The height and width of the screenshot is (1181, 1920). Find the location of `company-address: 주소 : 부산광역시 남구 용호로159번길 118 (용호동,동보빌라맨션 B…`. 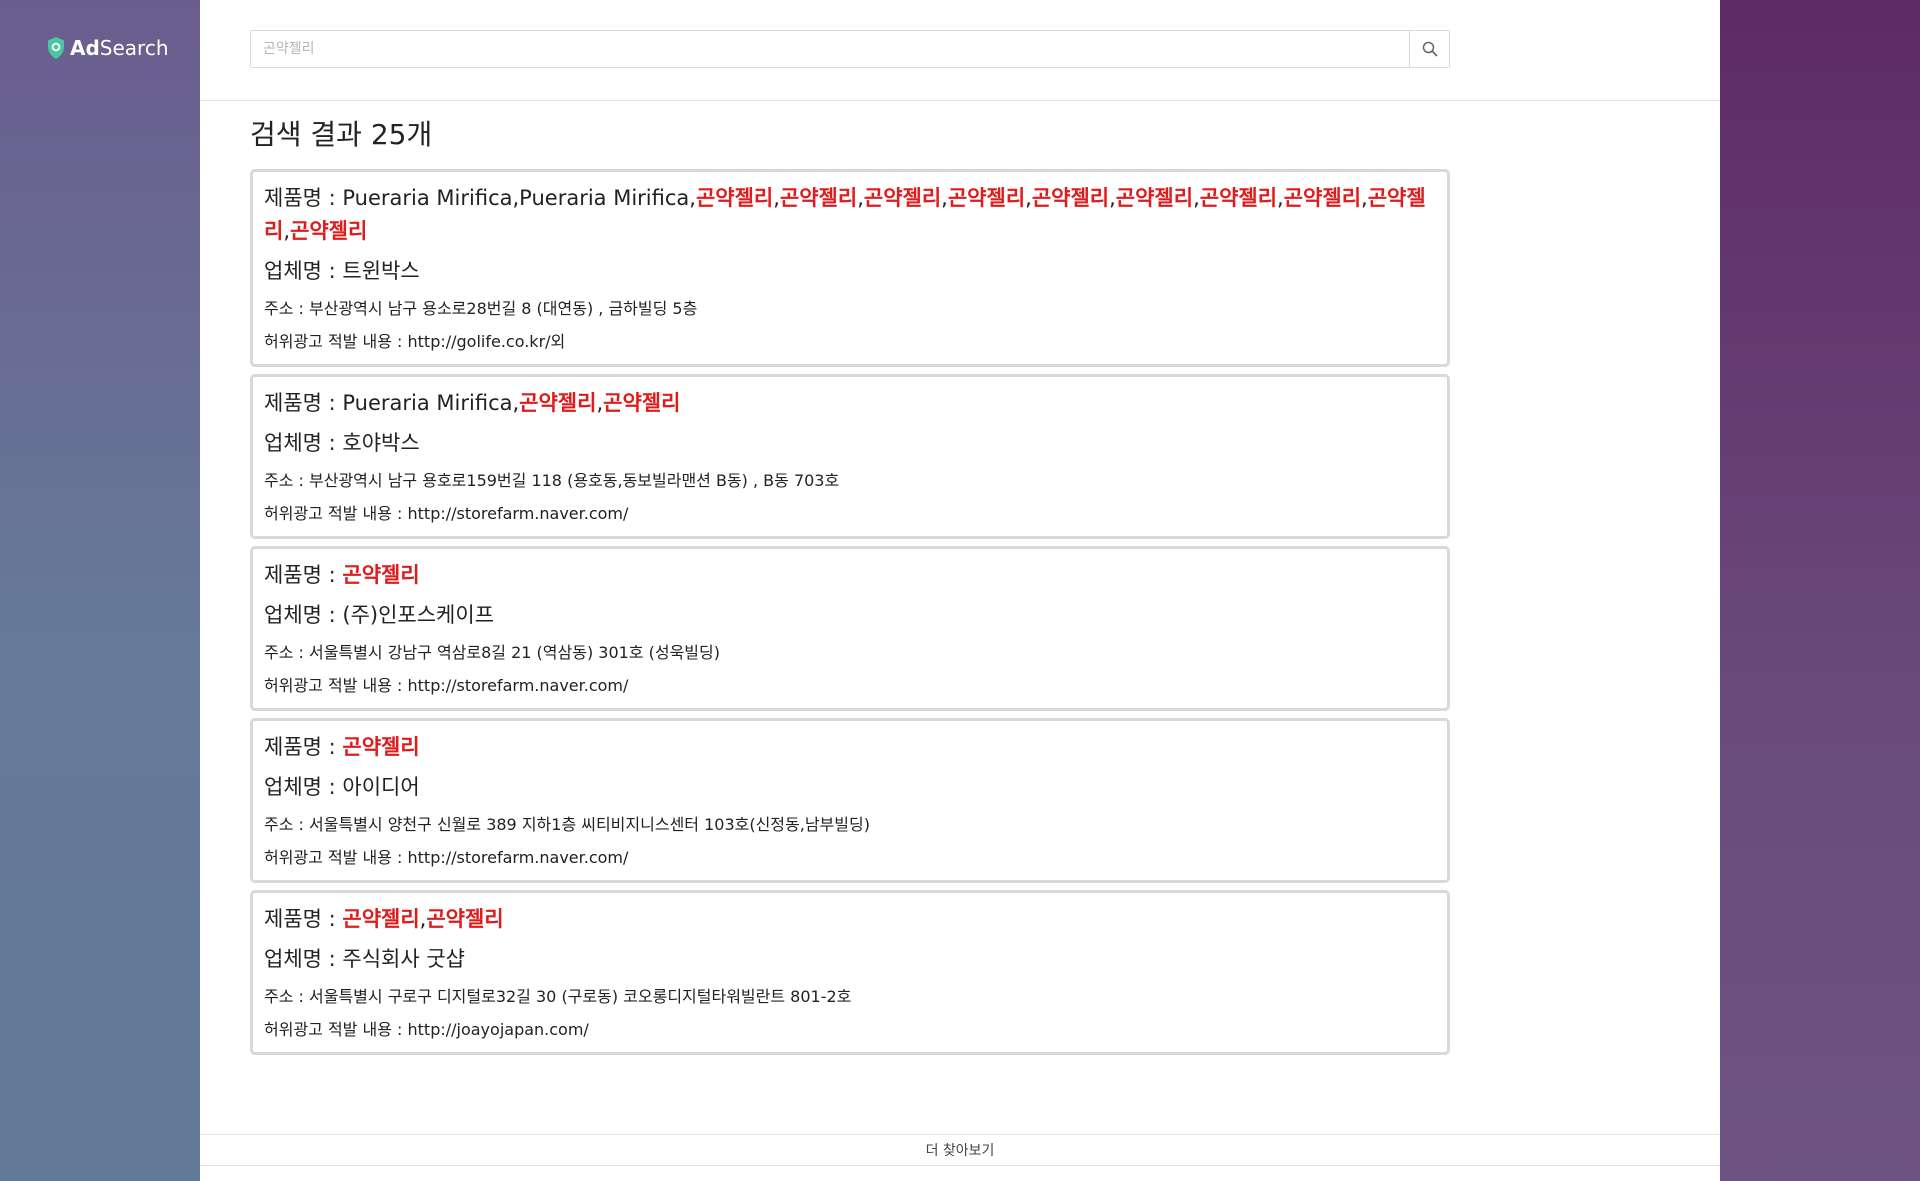

company-address: 주소 : 부산광역시 남구 용호로159번길 118 (용호동,동보빌라맨션 B… is located at coordinates (850, 481).